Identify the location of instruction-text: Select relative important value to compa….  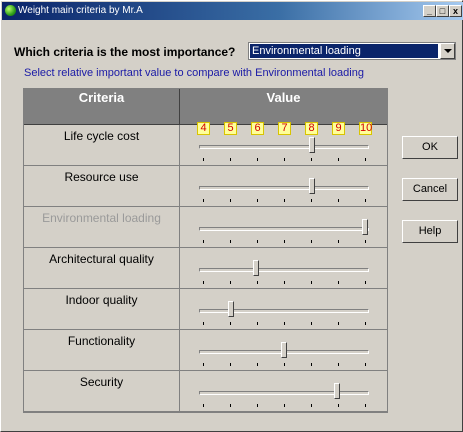
(194, 73).